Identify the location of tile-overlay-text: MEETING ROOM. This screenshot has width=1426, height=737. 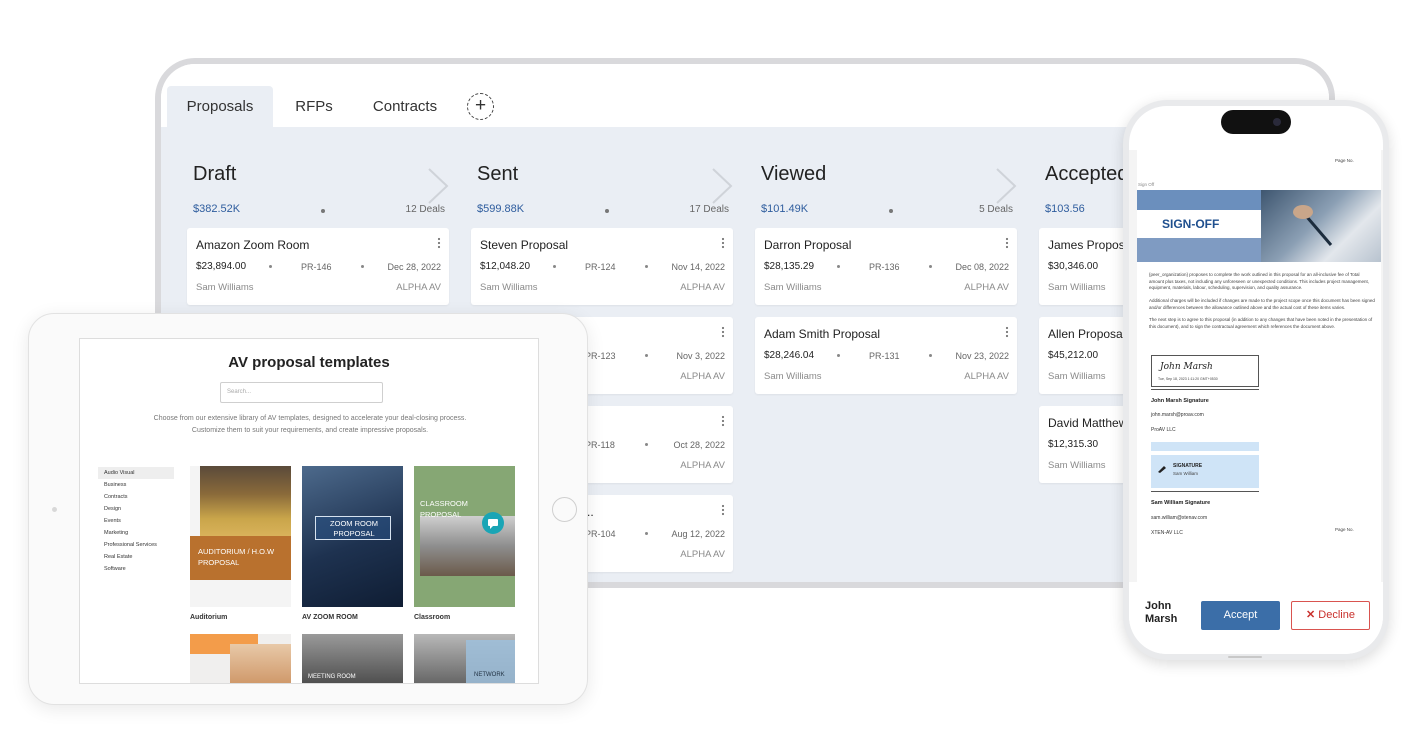
(332, 677).